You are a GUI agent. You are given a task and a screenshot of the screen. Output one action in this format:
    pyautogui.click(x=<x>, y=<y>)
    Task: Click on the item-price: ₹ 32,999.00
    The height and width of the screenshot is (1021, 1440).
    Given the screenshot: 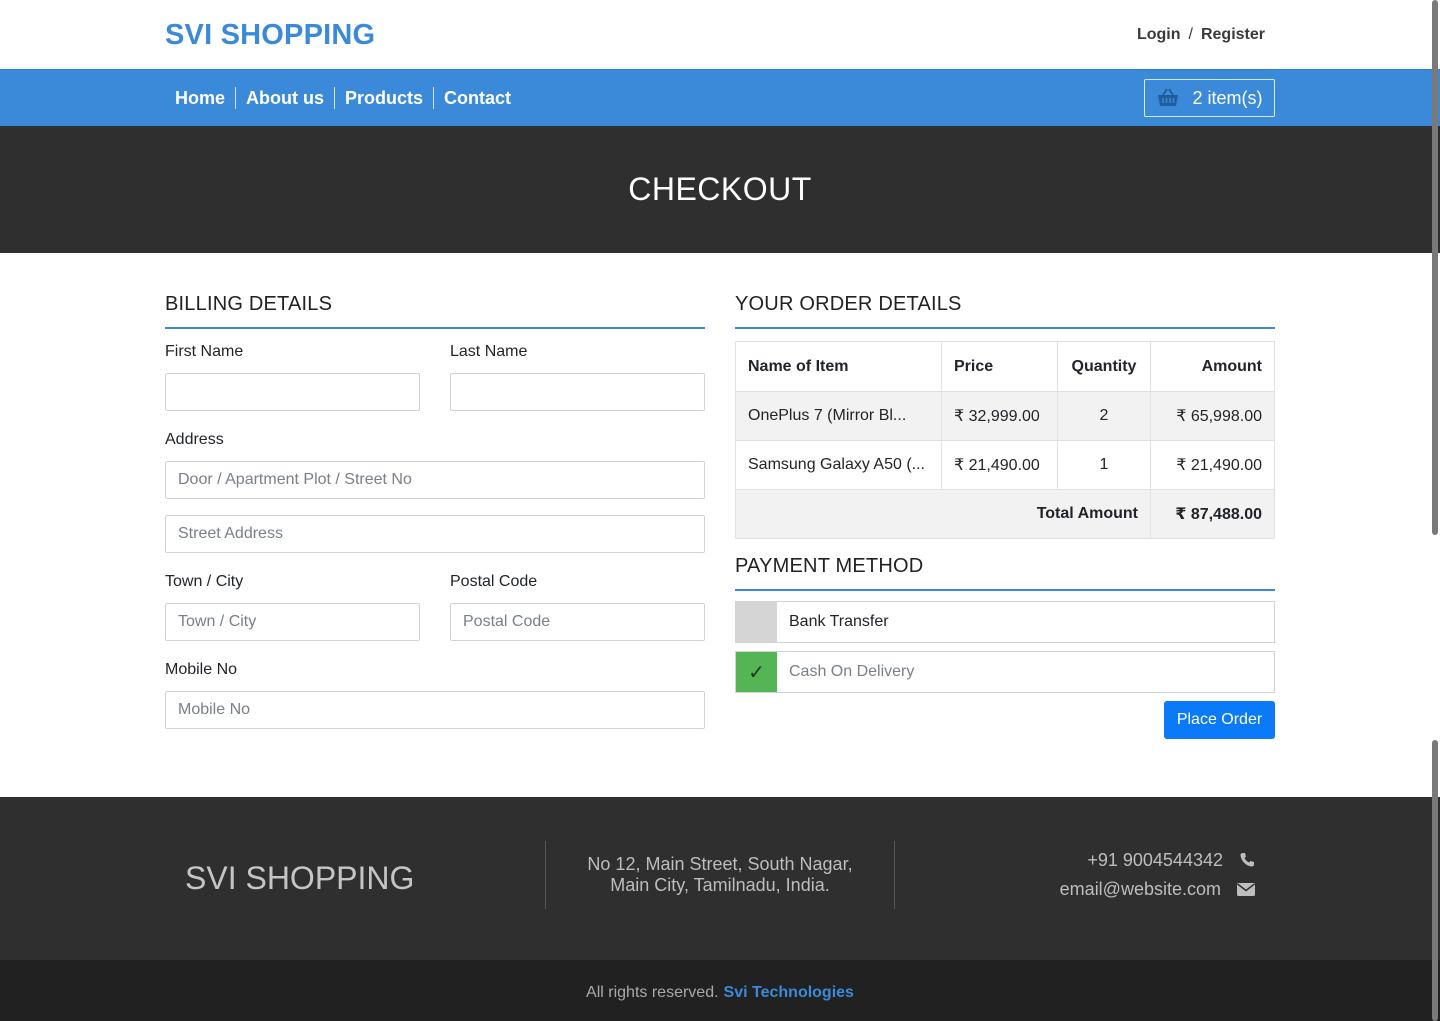 What is the action you would take?
    pyautogui.click(x=999, y=416)
    